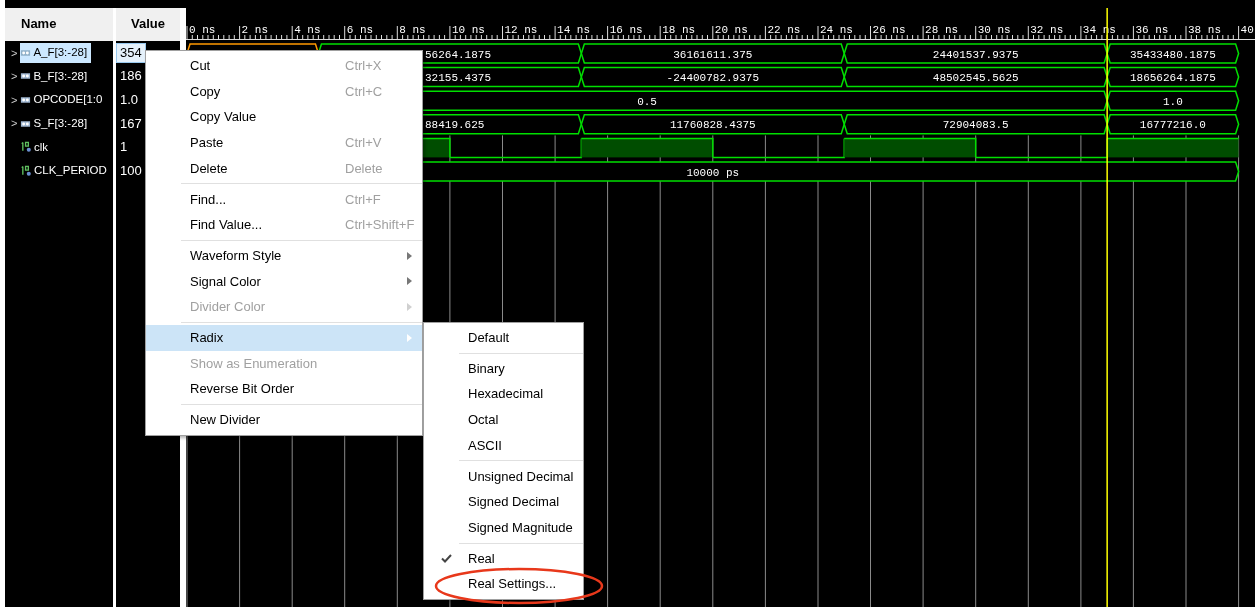  What do you see at coordinates (284, 419) in the screenshot?
I see `menu-item: New Divider` at bounding box center [284, 419].